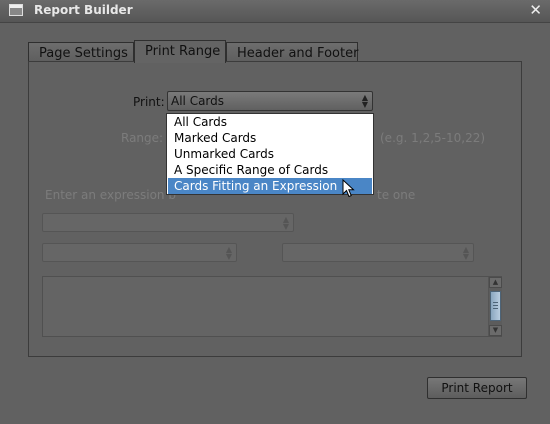 The width and height of the screenshot is (550, 424). Describe the element at coordinates (270, 138) in the screenshot. I see `option-marked-cards: Marked Cards` at that location.